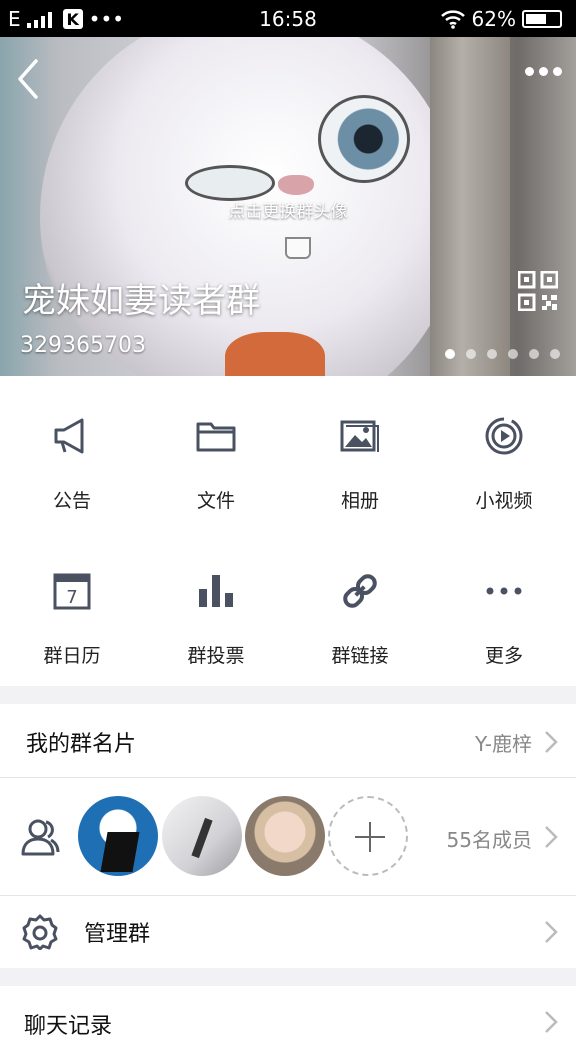 The height and width of the screenshot is (1046, 576). Describe the element at coordinates (504, 501) in the screenshot. I see `action-label: 小视频` at that location.